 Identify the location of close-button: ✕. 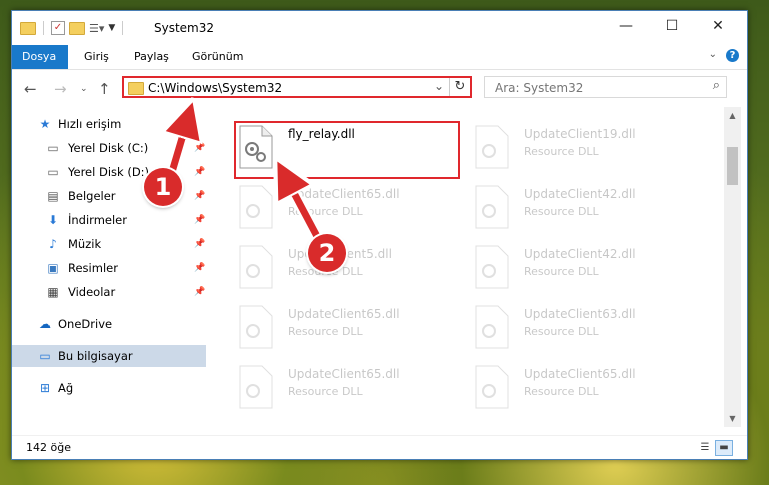
(718, 26).